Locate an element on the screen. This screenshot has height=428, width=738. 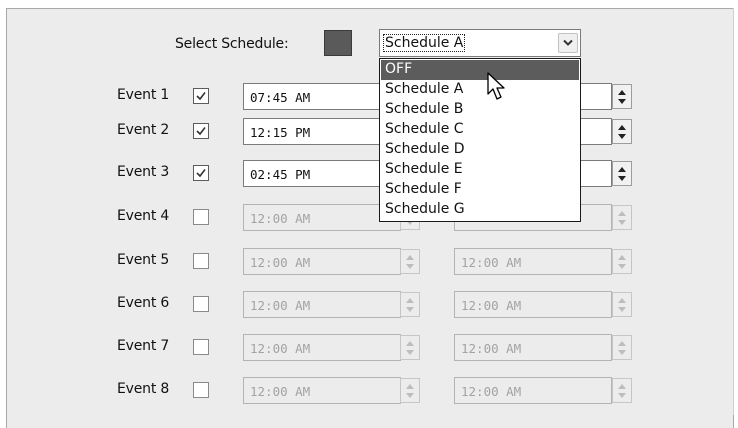
start-time-input: 02:45 PM is located at coordinates (322, 173).